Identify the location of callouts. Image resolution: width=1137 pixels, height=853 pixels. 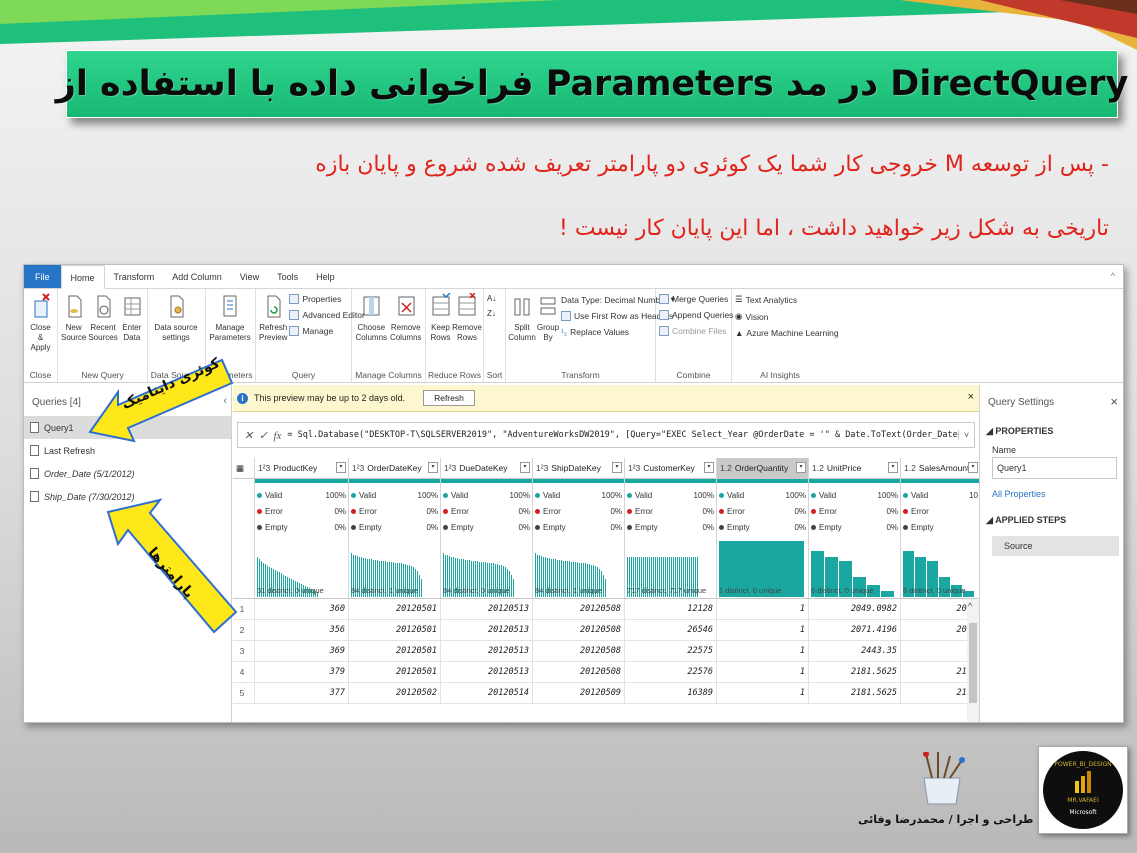
(163, 496).